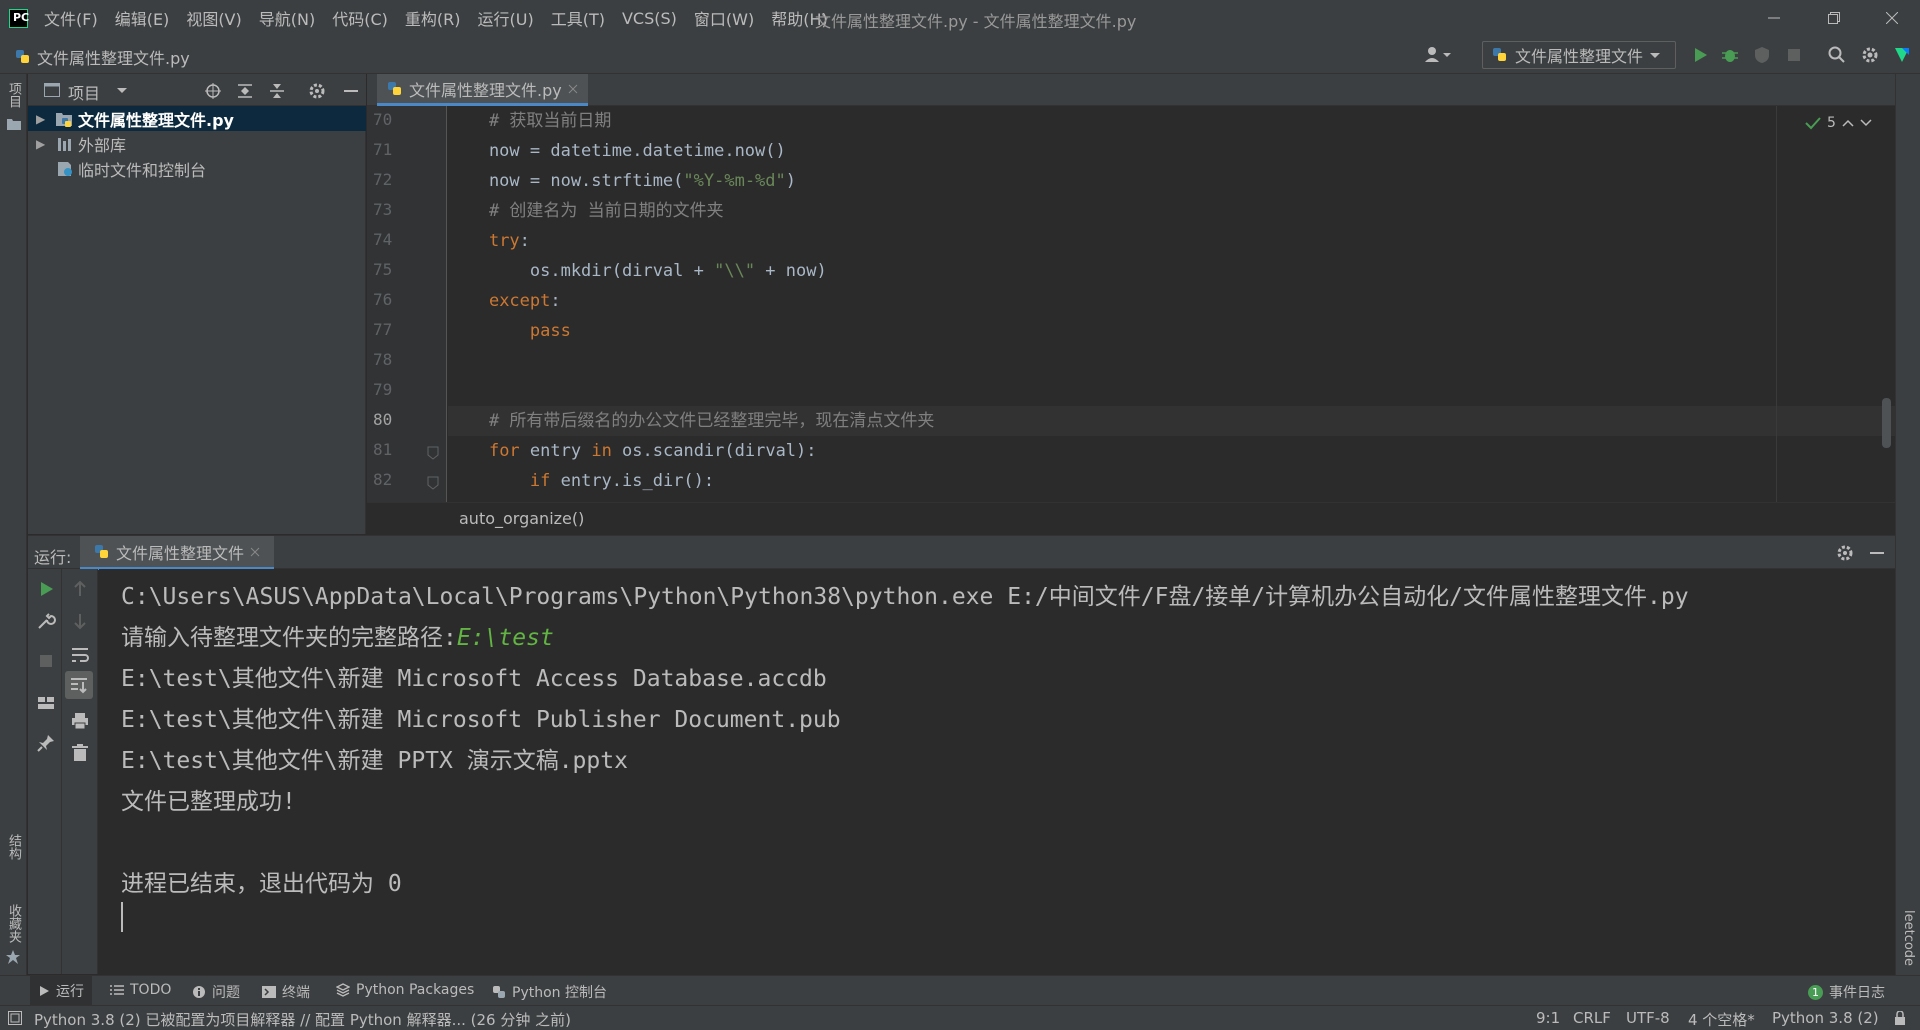 This screenshot has height=1030, width=1920. I want to click on tree-item-external-libs: ▶ 外部库, so click(197, 143).